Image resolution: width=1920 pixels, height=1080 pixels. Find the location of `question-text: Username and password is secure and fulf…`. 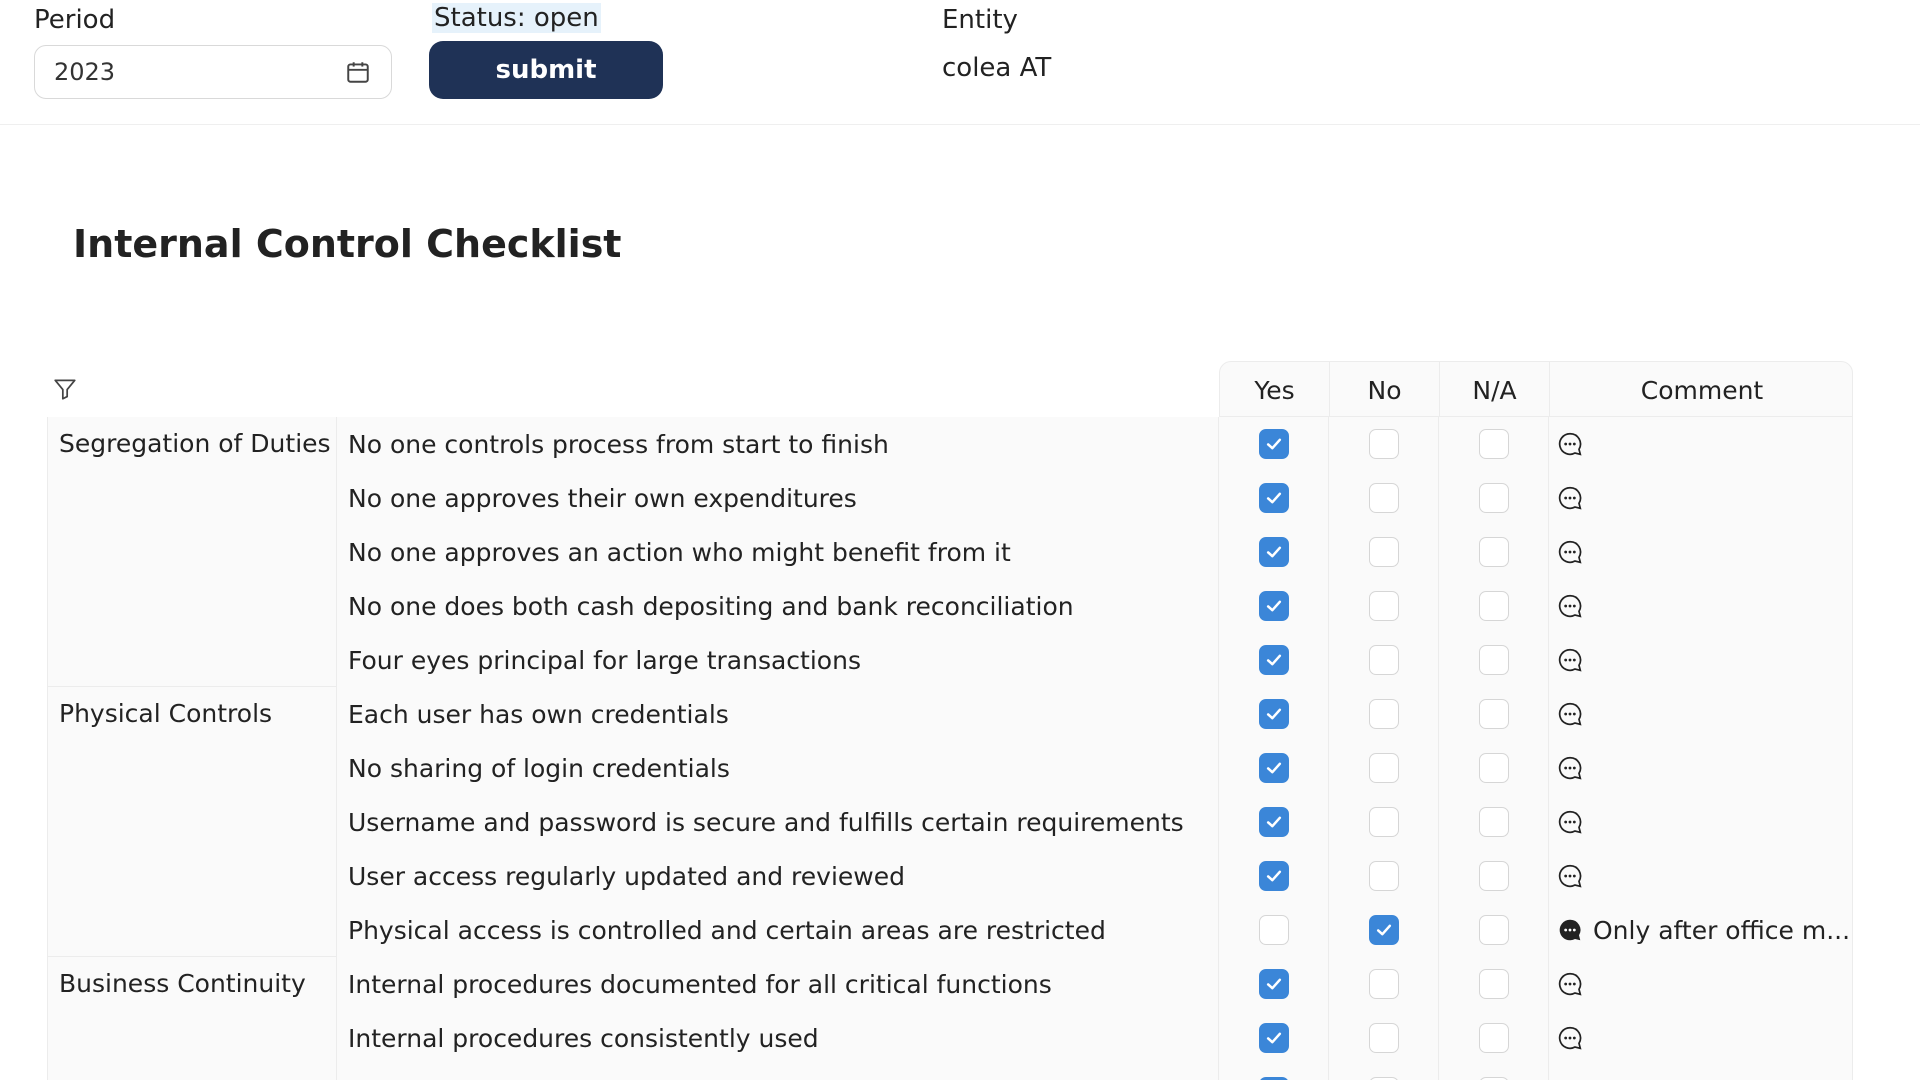

question-text: Username and password is secure and fulf… is located at coordinates (766, 822).